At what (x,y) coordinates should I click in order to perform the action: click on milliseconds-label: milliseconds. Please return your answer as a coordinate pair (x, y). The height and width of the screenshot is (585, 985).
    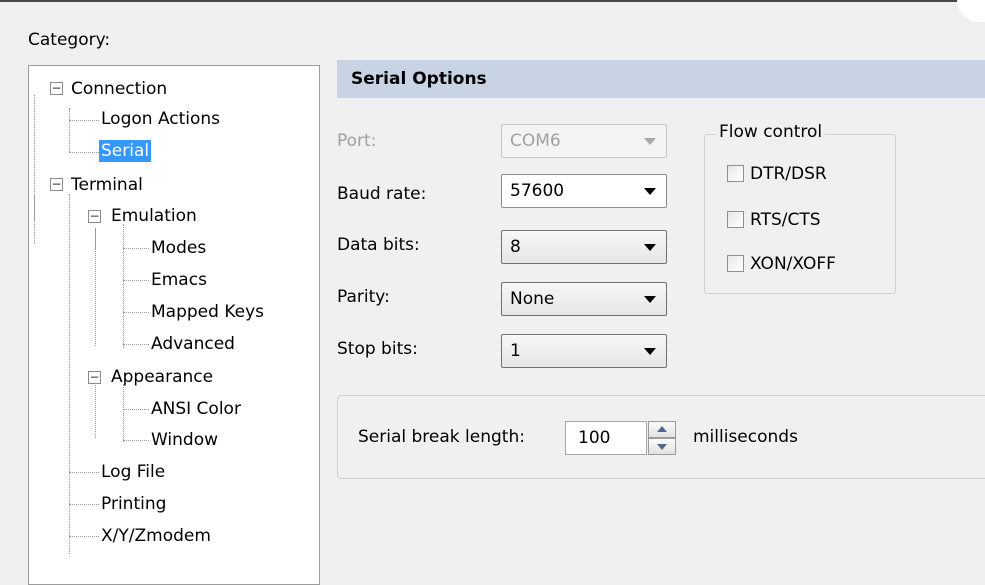
    Looking at the image, I should click on (745, 437).